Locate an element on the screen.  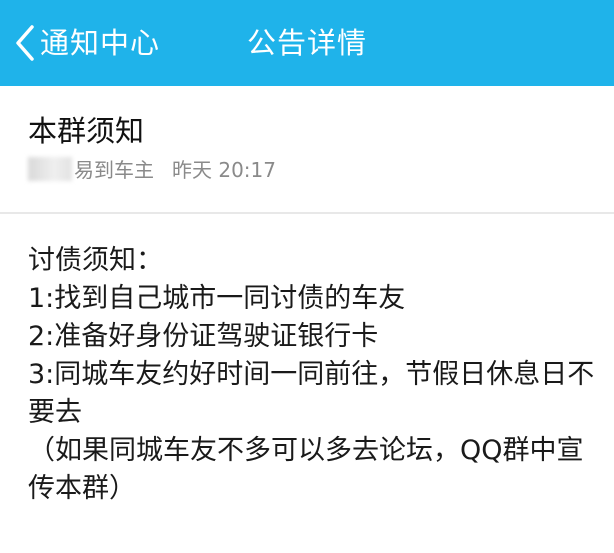
back-button: 通知中心 is located at coordinates (86, 43).